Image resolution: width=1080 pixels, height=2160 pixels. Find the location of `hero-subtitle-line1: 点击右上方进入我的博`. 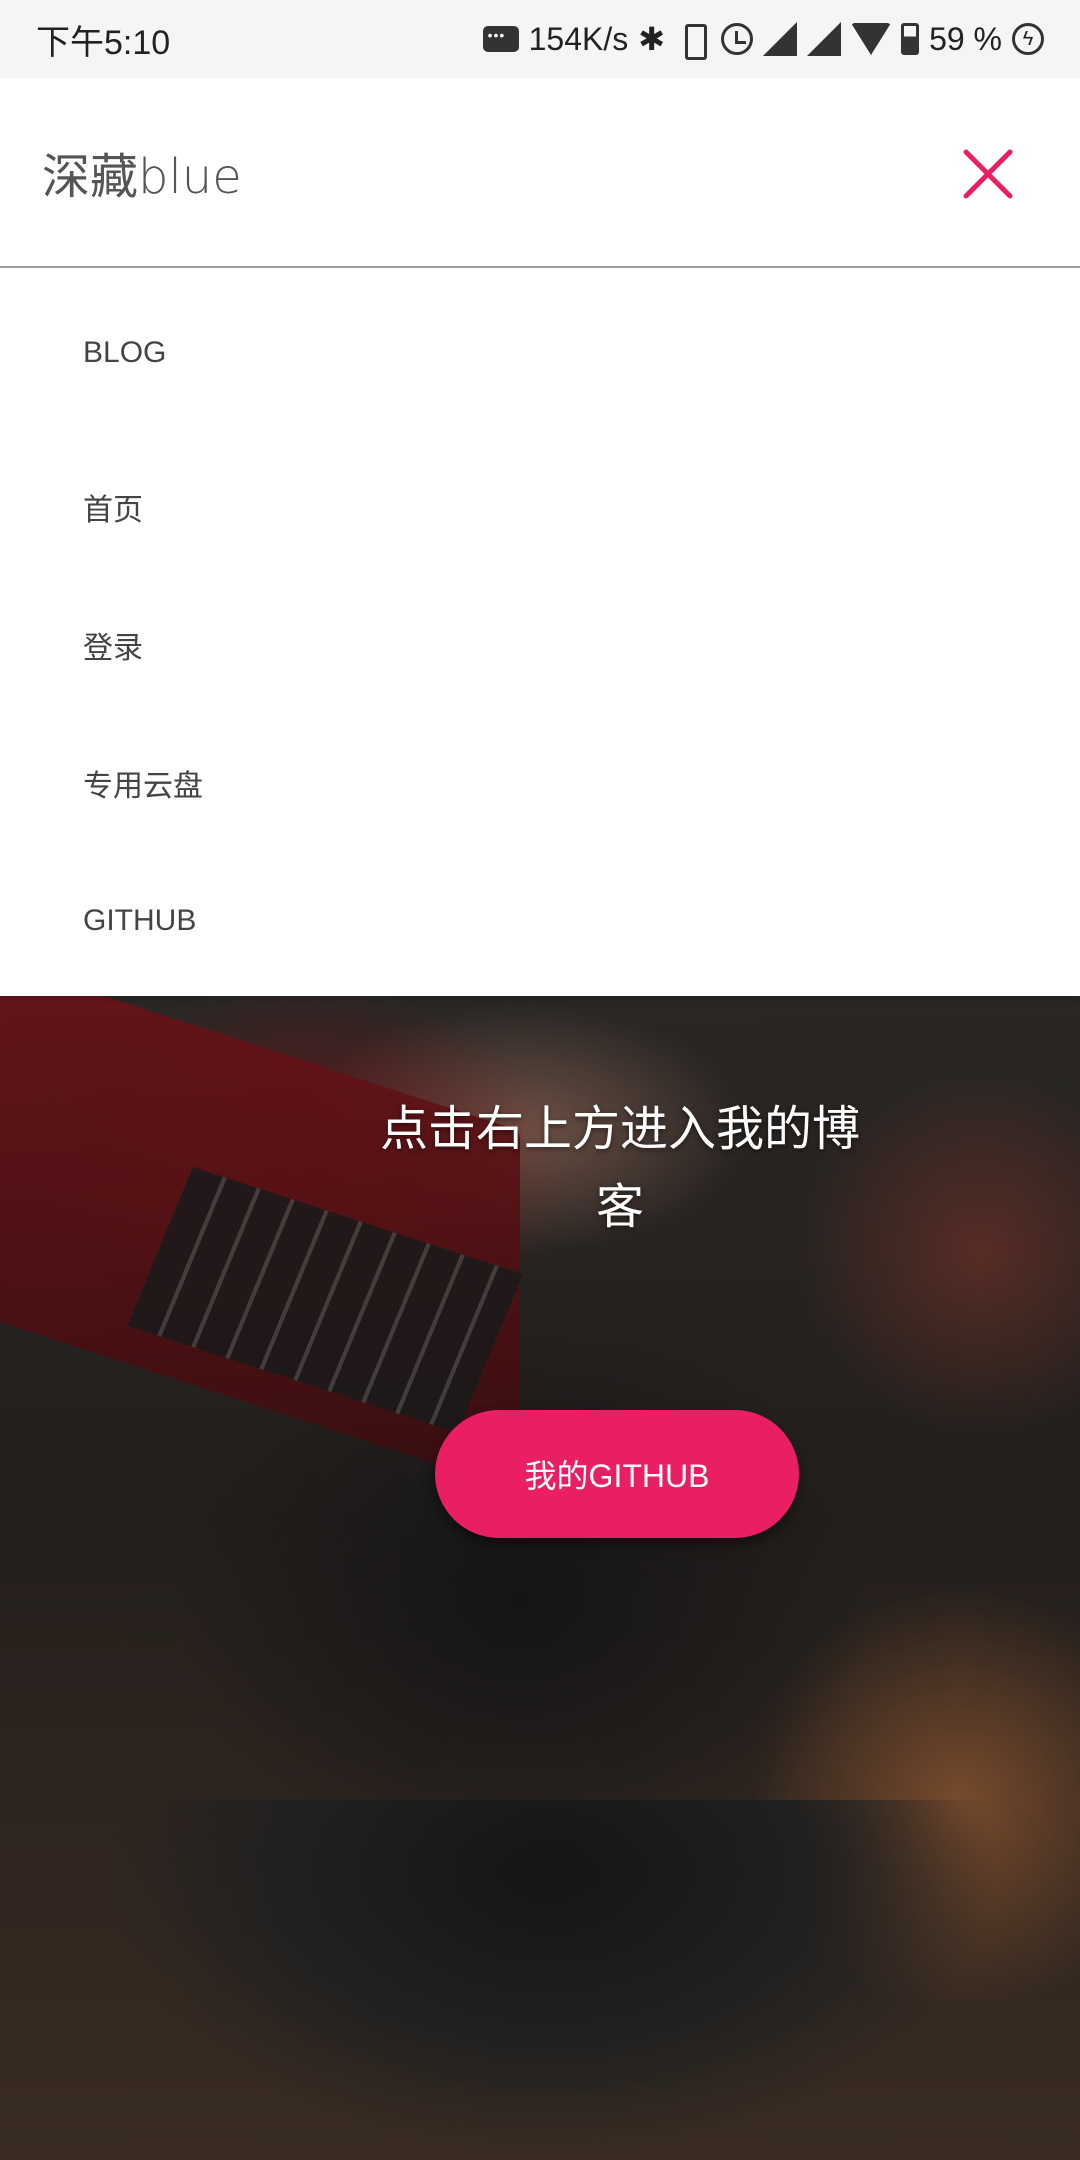

hero-subtitle-line1: 点击右上方进入我的博 is located at coordinates (619, 1129).